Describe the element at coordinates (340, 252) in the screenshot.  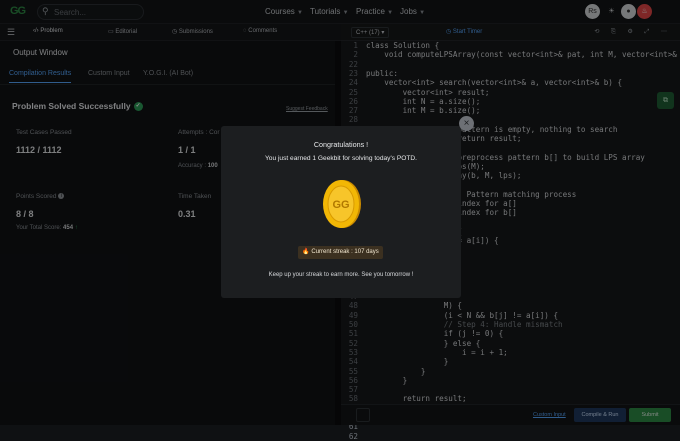
I see `streak-badge: 🔥 Current streak : 107 days` at that location.